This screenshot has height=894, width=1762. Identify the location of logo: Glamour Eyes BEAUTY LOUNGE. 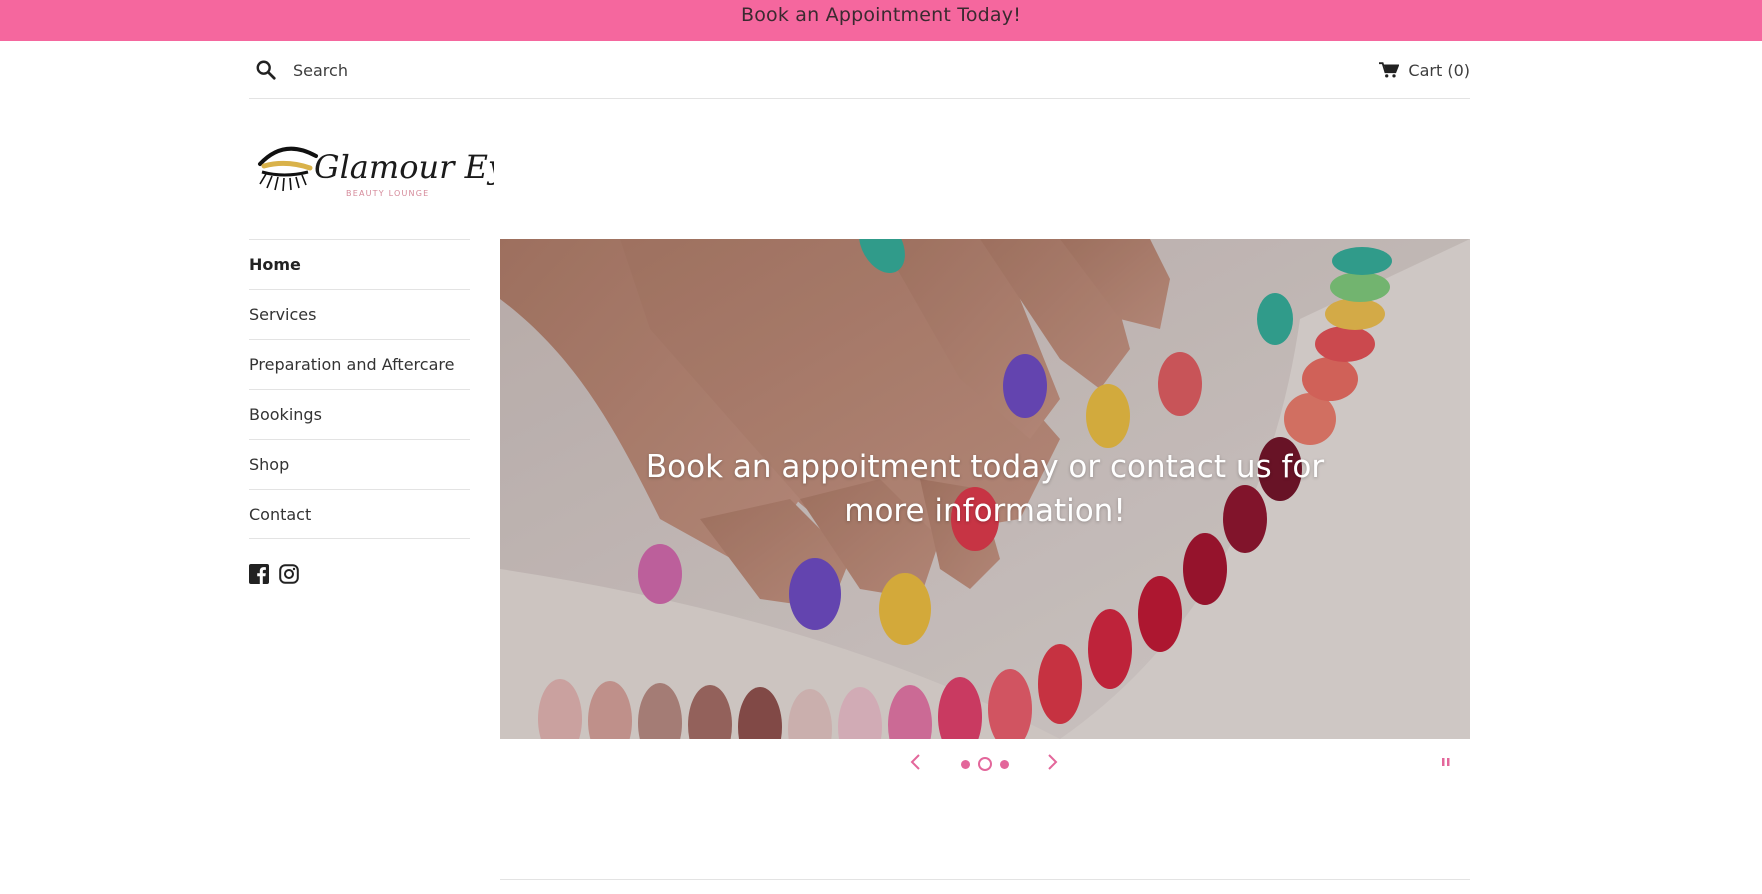
(397, 166).